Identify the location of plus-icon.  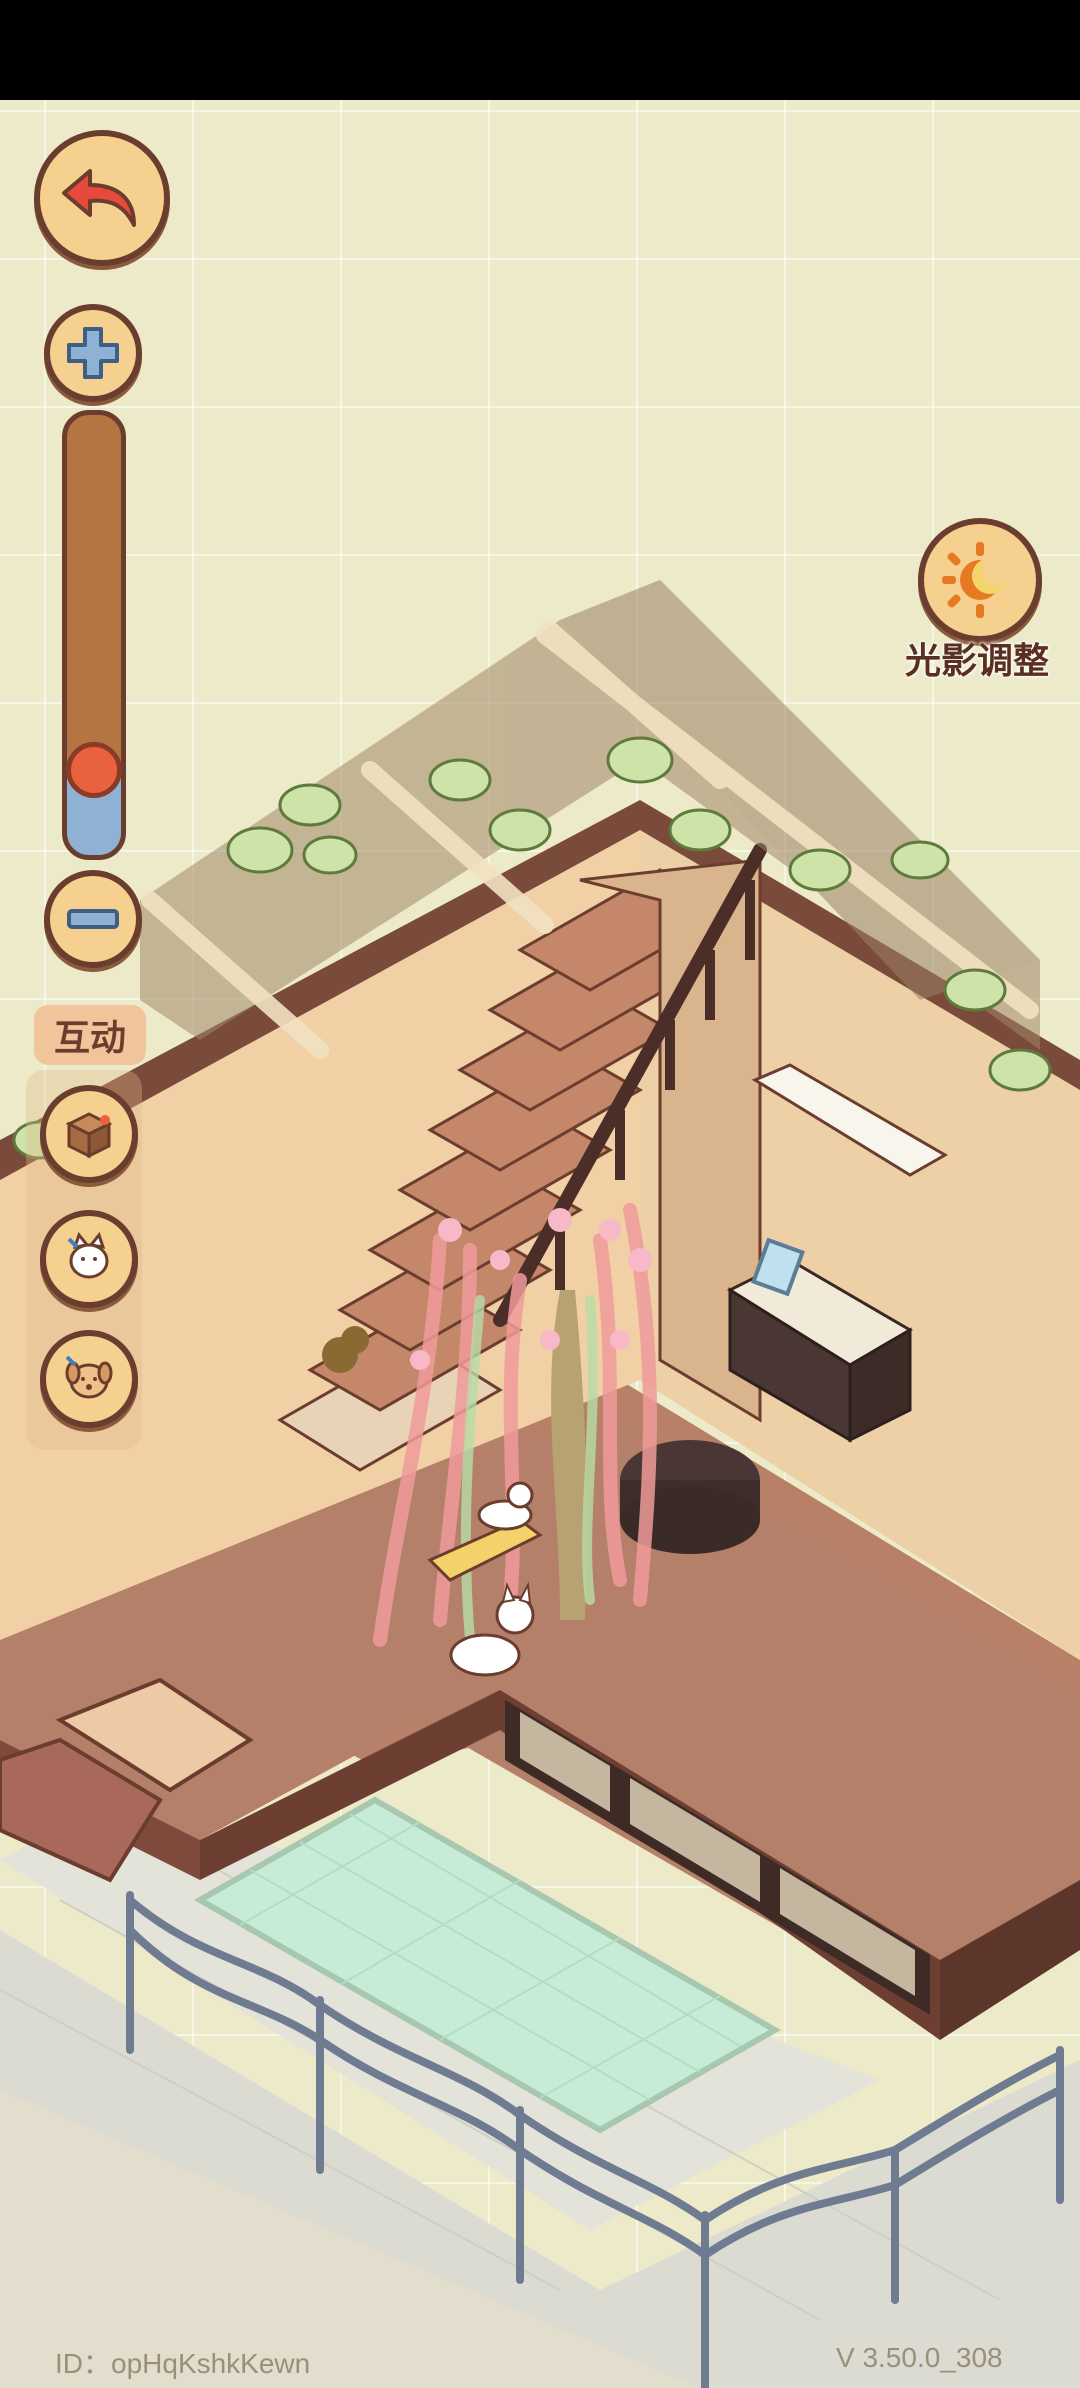
(93, 353).